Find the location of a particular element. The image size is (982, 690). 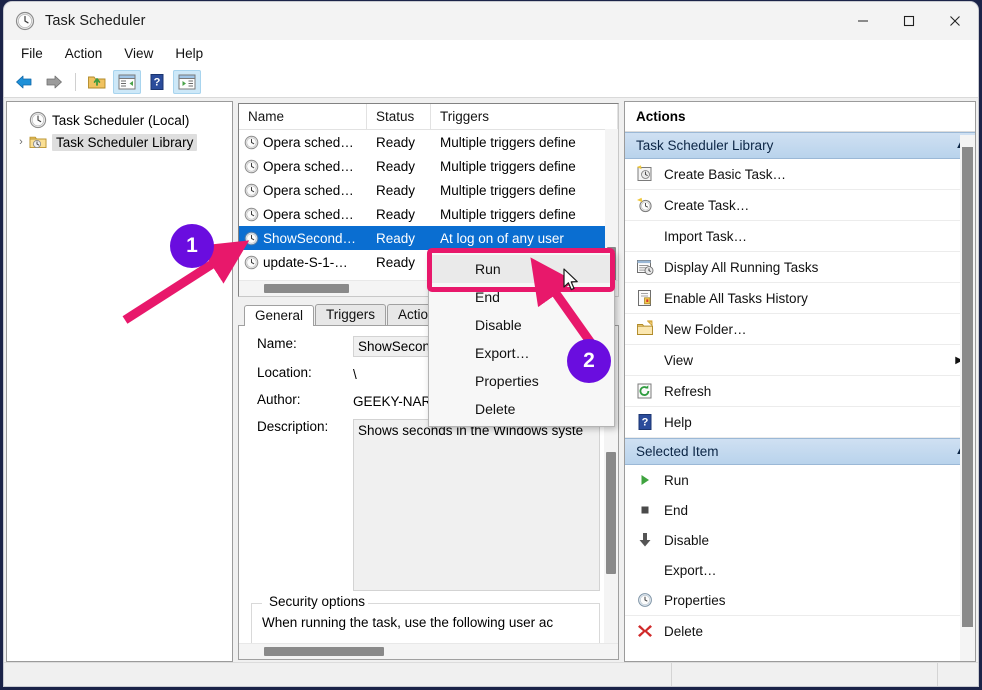

field-label-description: Description: is located at coordinates (293, 426).